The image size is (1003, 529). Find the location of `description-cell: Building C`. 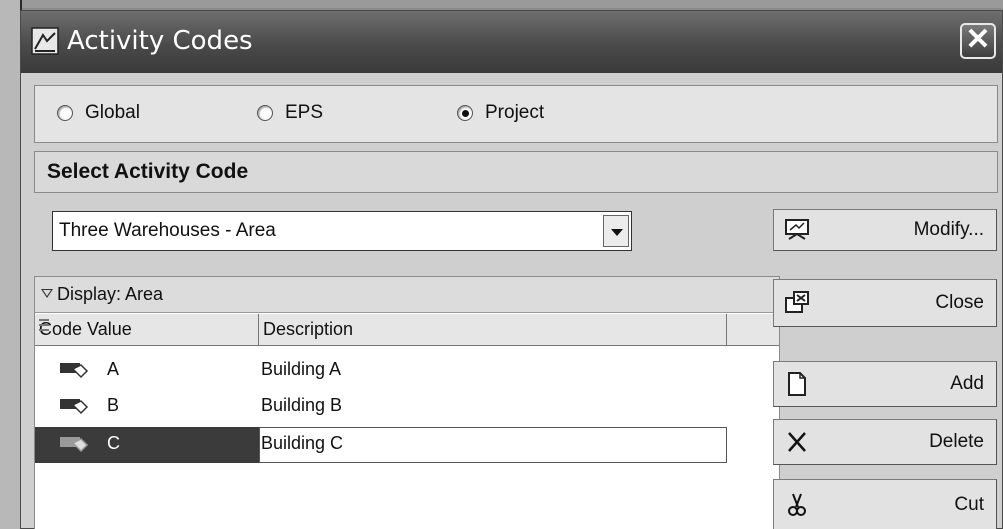

description-cell: Building C is located at coordinates (302, 443).